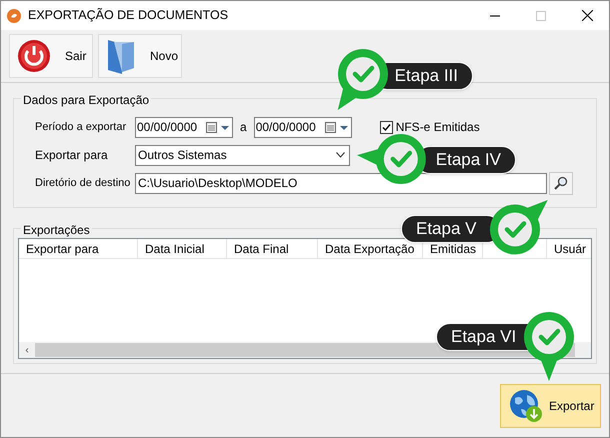 The height and width of the screenshot is (438, 610). I want to click on folder-icon, so click(121, 56).